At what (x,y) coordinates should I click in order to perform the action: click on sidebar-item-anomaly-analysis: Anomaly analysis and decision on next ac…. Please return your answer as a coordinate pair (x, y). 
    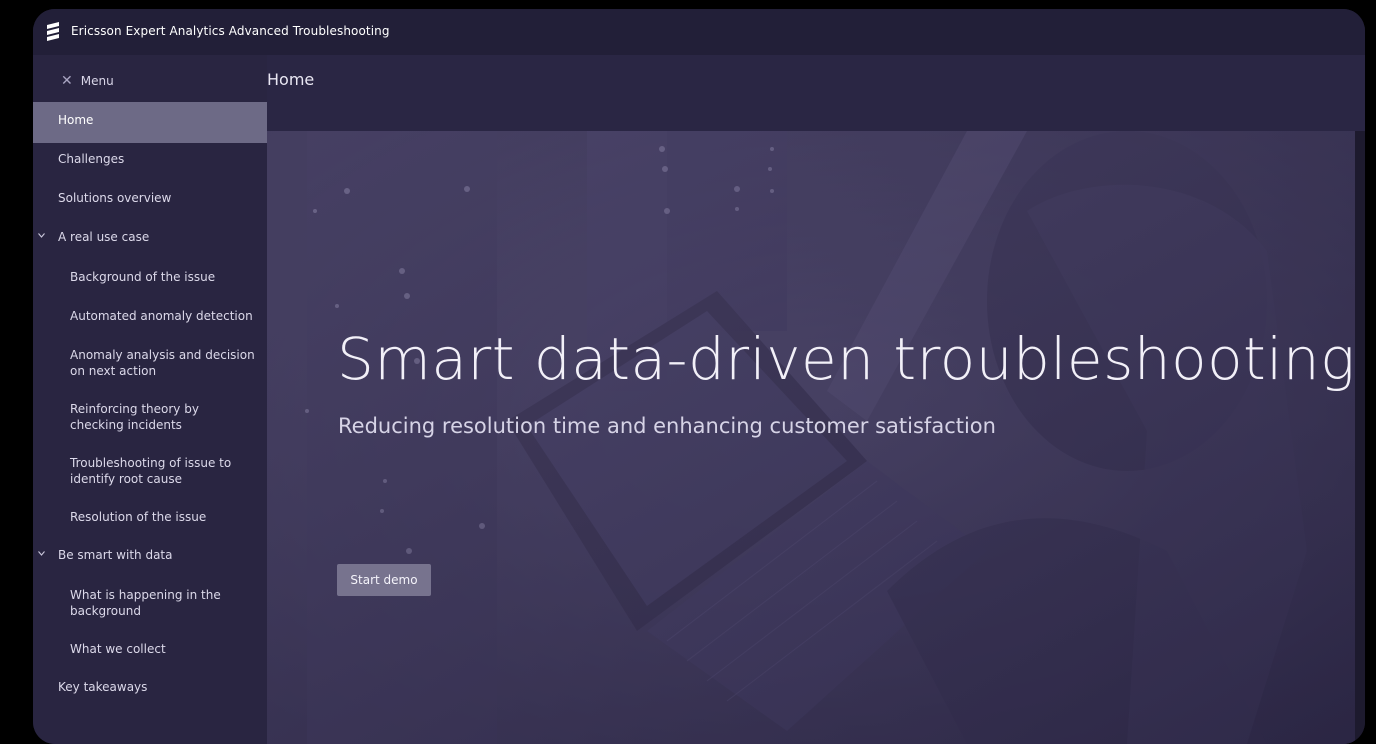
    Looking at the image, I should click on (150, 363).